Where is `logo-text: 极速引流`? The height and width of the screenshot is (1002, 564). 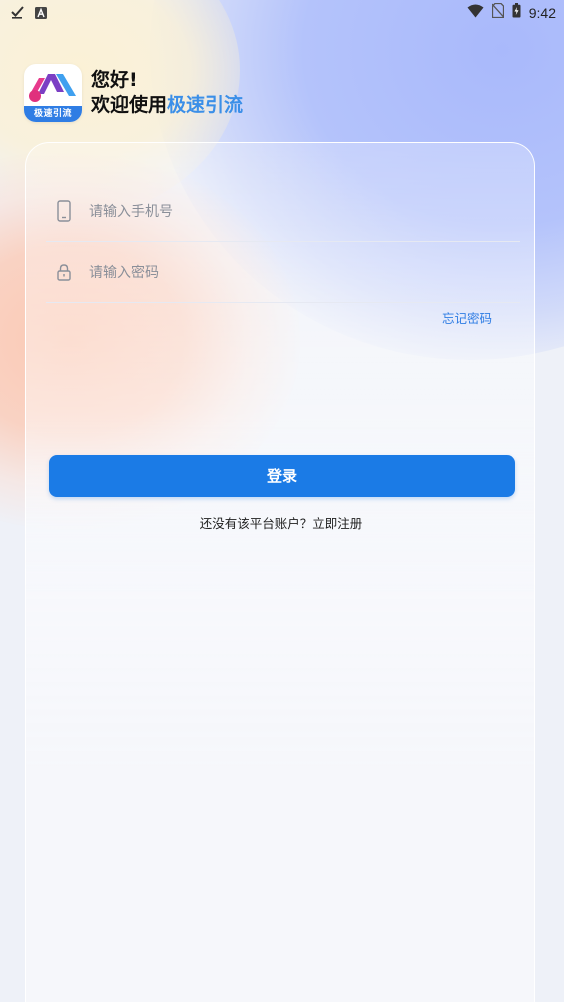
logo-text: 极速引流 is located at coordinates (53, 114).